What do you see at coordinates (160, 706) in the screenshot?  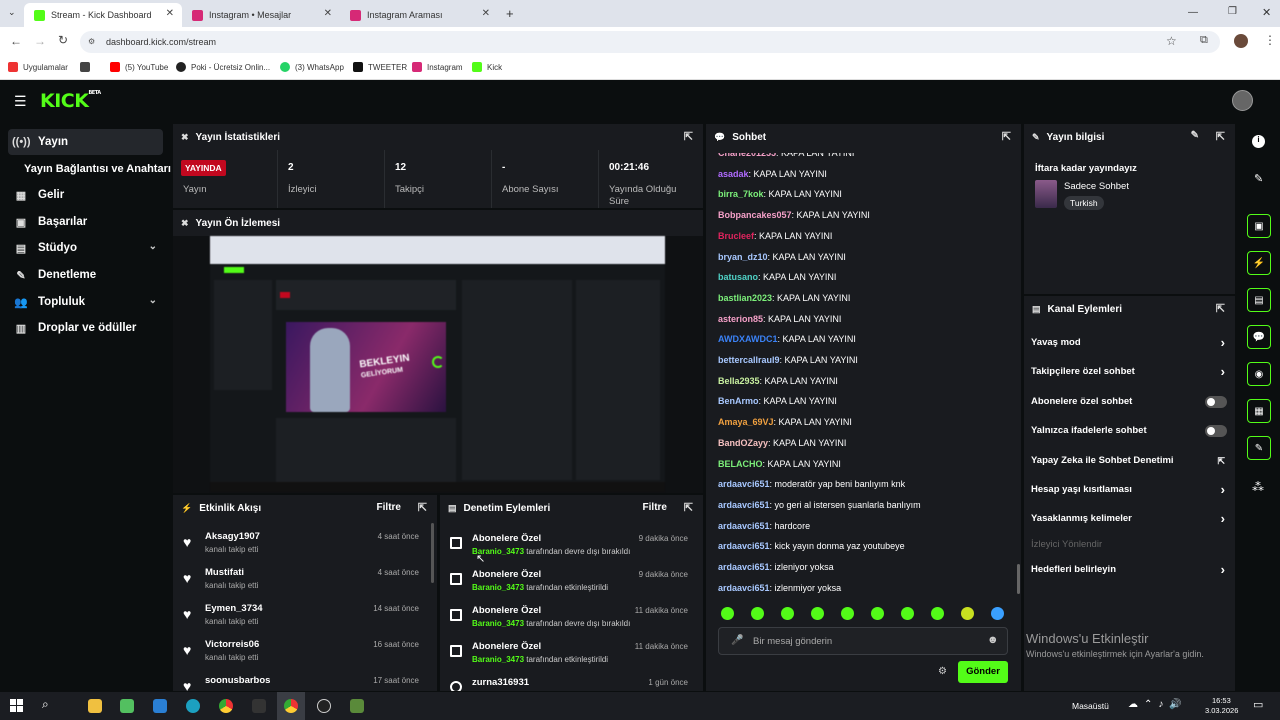 I see `mail-icon` at bounding box center [160, 706].